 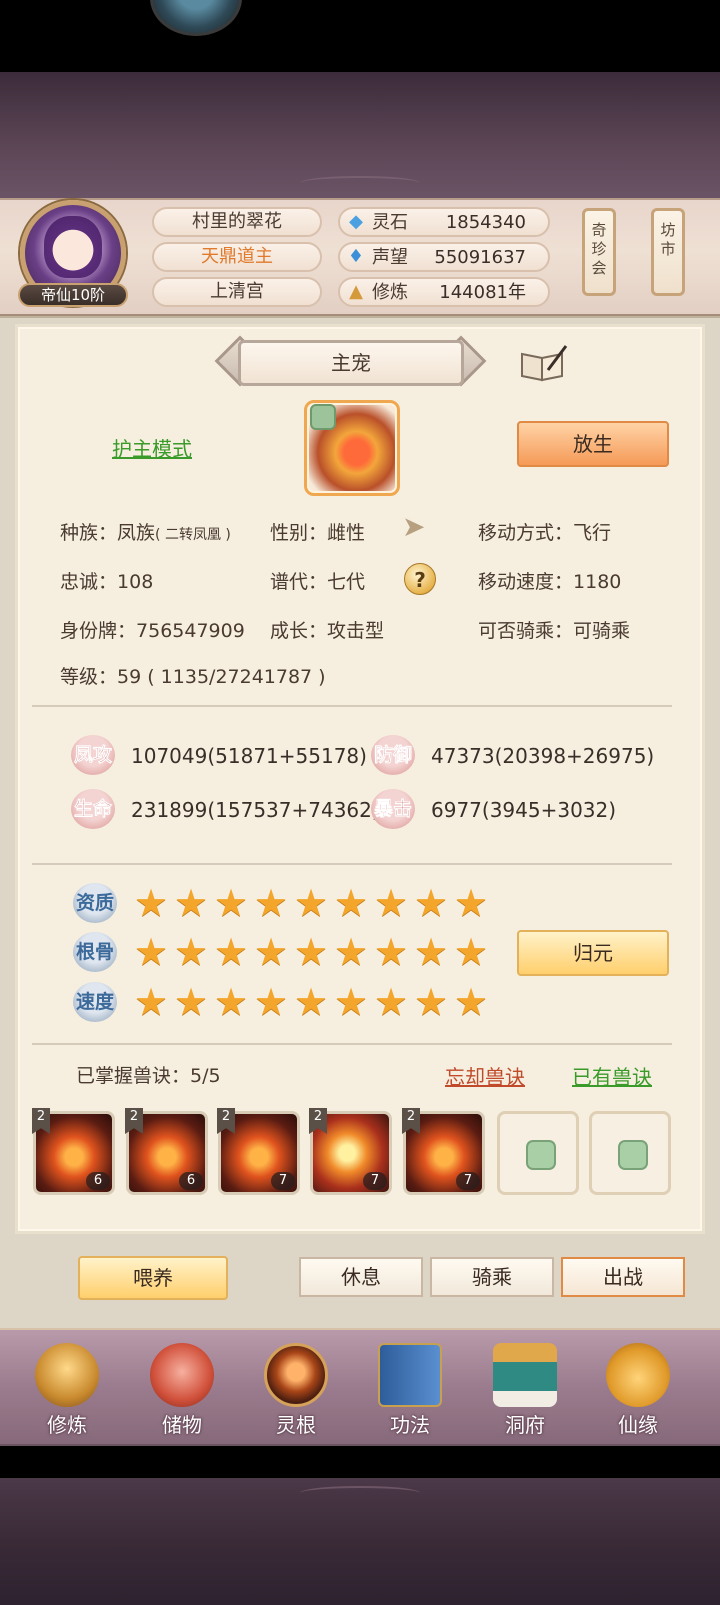 What do you see at coordinates (299, 582) in the screenshot?
I see `generation-label: 谱代：` at bounding box center [299, 582].